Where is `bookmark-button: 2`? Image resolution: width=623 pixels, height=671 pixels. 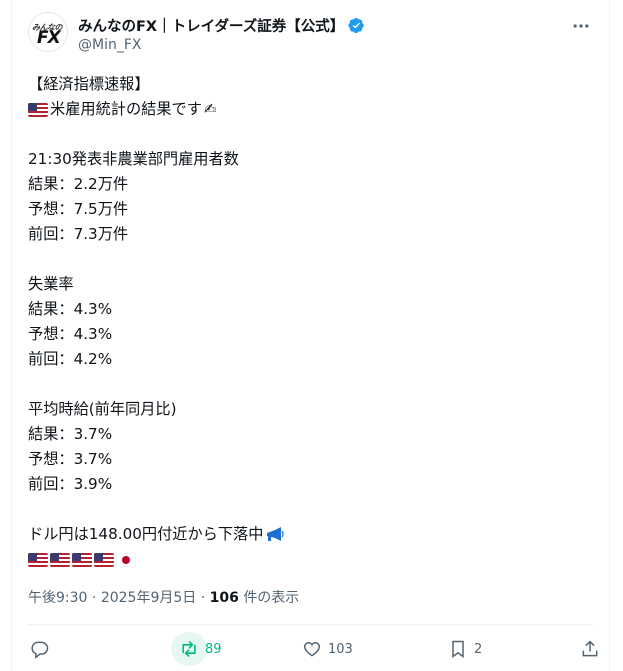 bookmark-button: 2 is located at coordinates (465, 649).